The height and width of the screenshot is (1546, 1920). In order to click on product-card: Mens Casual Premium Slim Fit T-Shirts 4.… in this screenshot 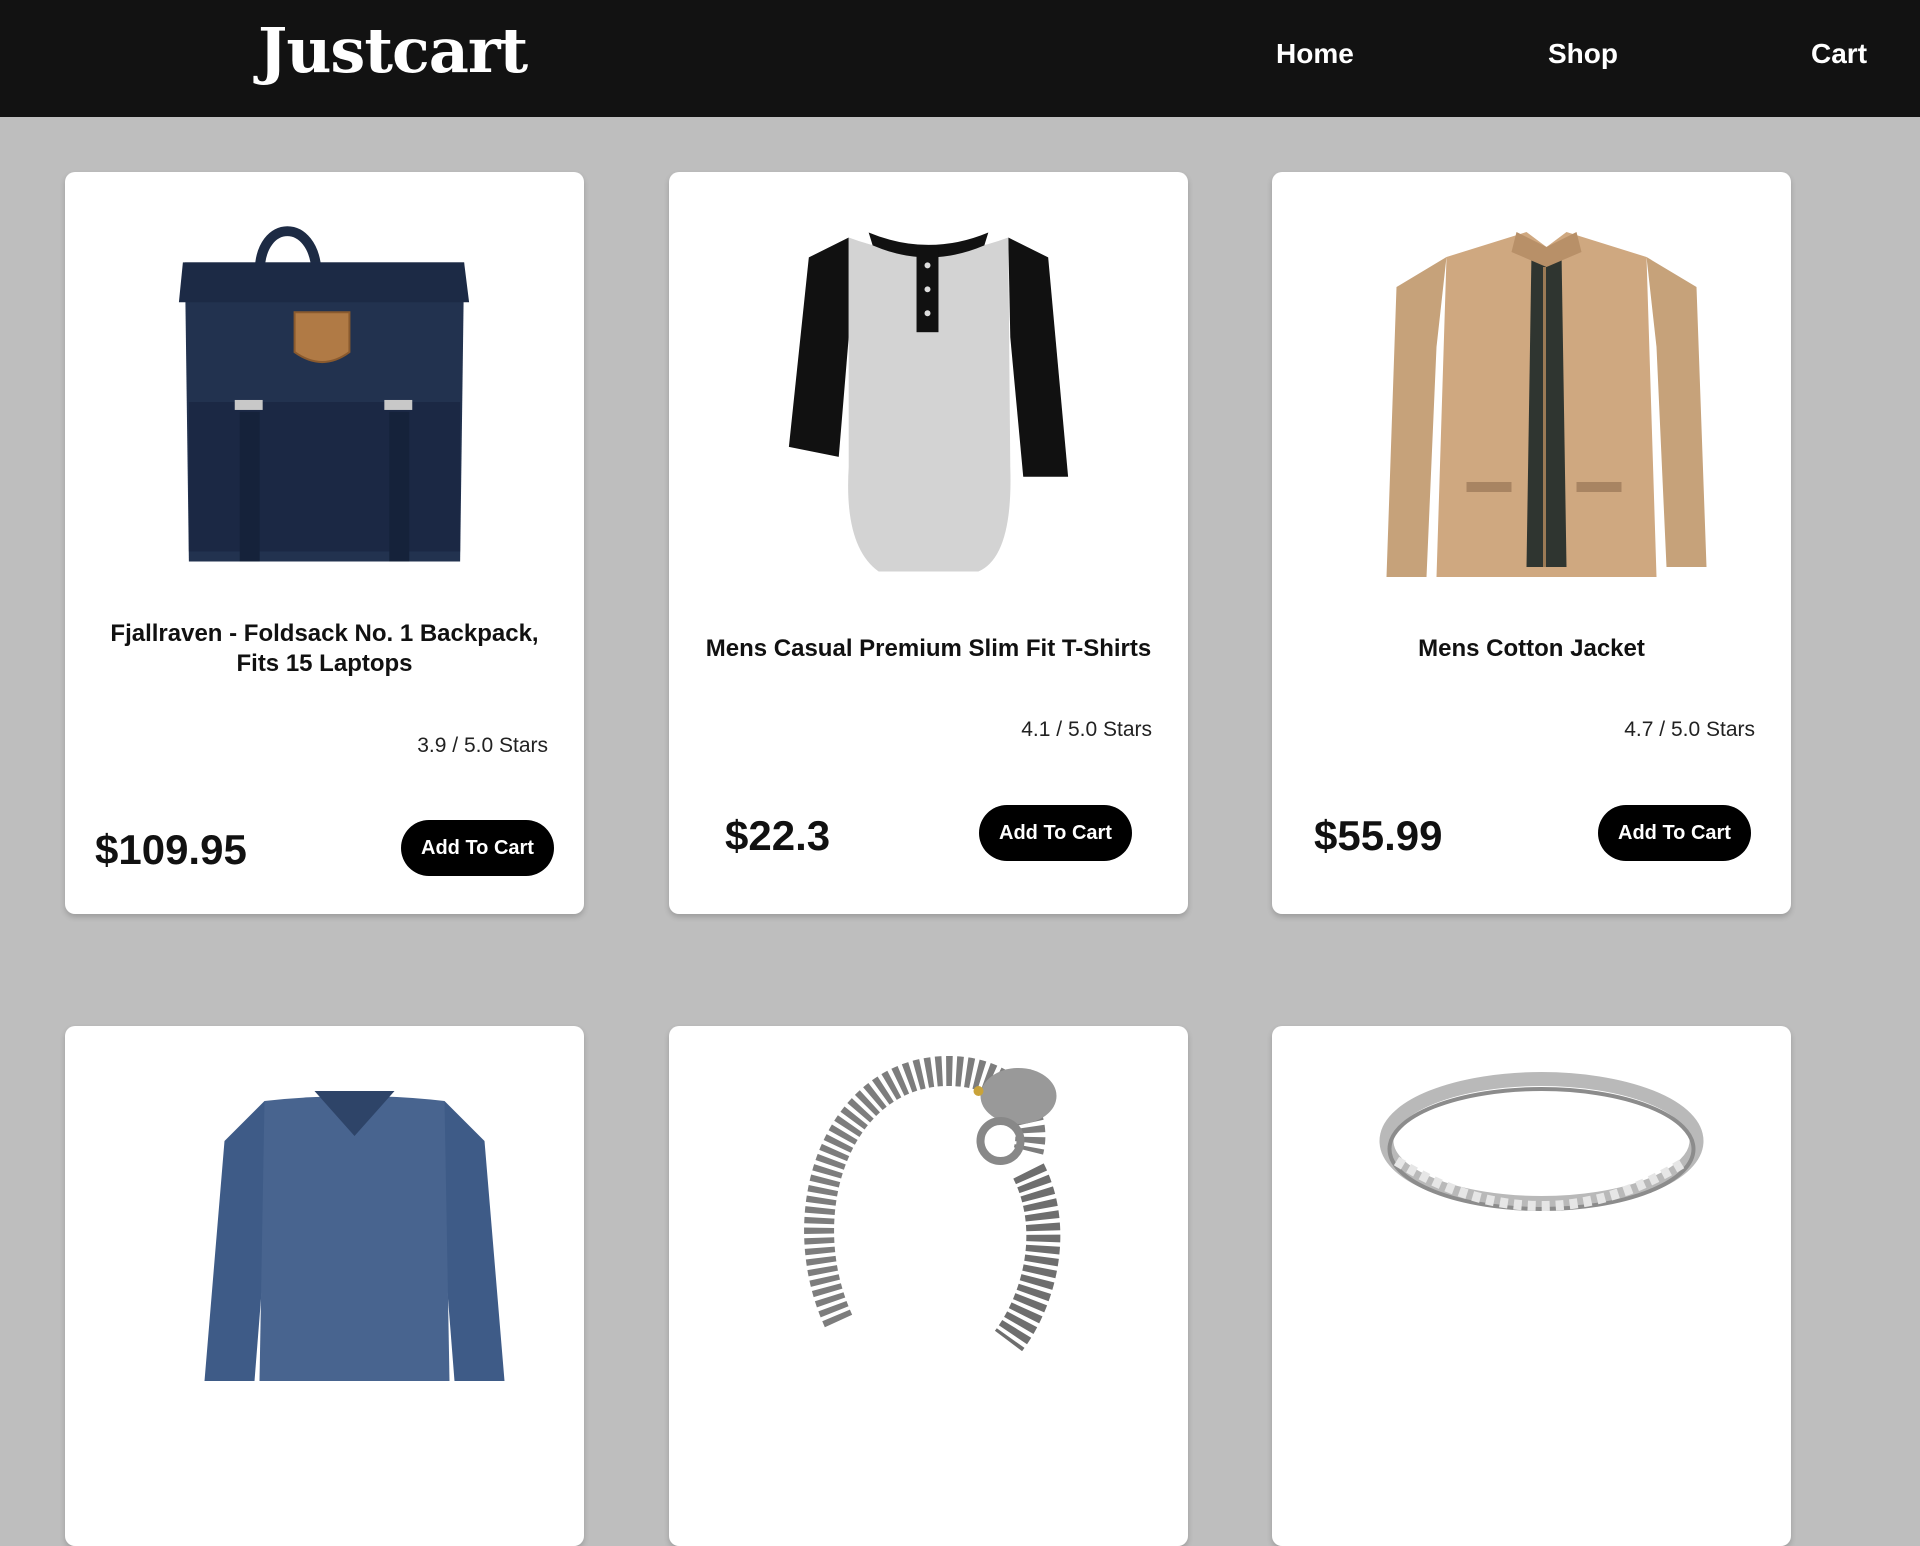, I will do `click(928, 543)`.